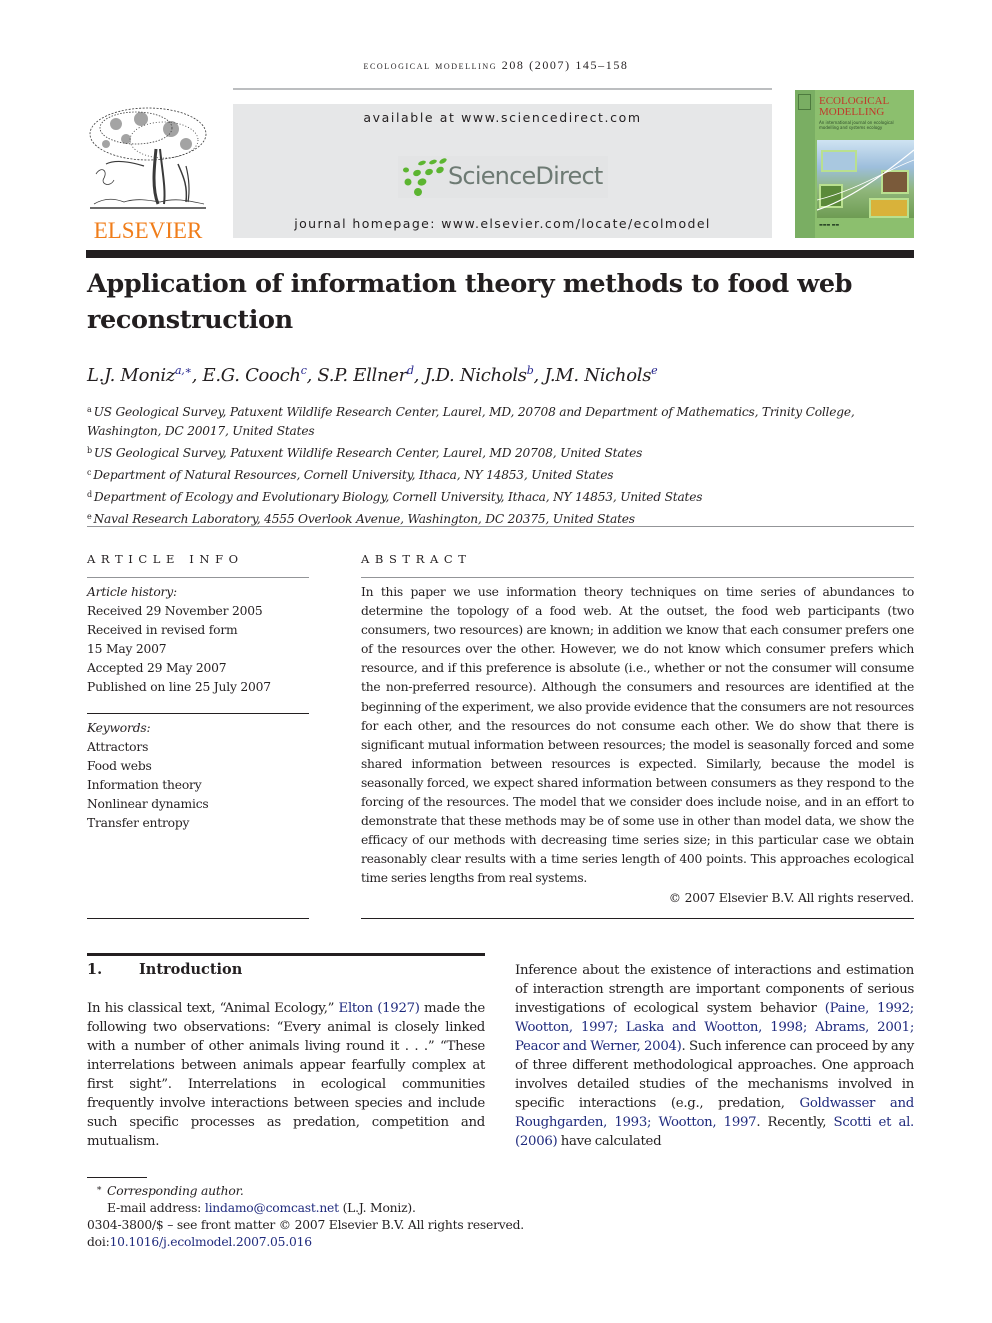 This screenshot has width=992, height=1323. I want to click on footnote-marker: ∗, so click(99, 1189).